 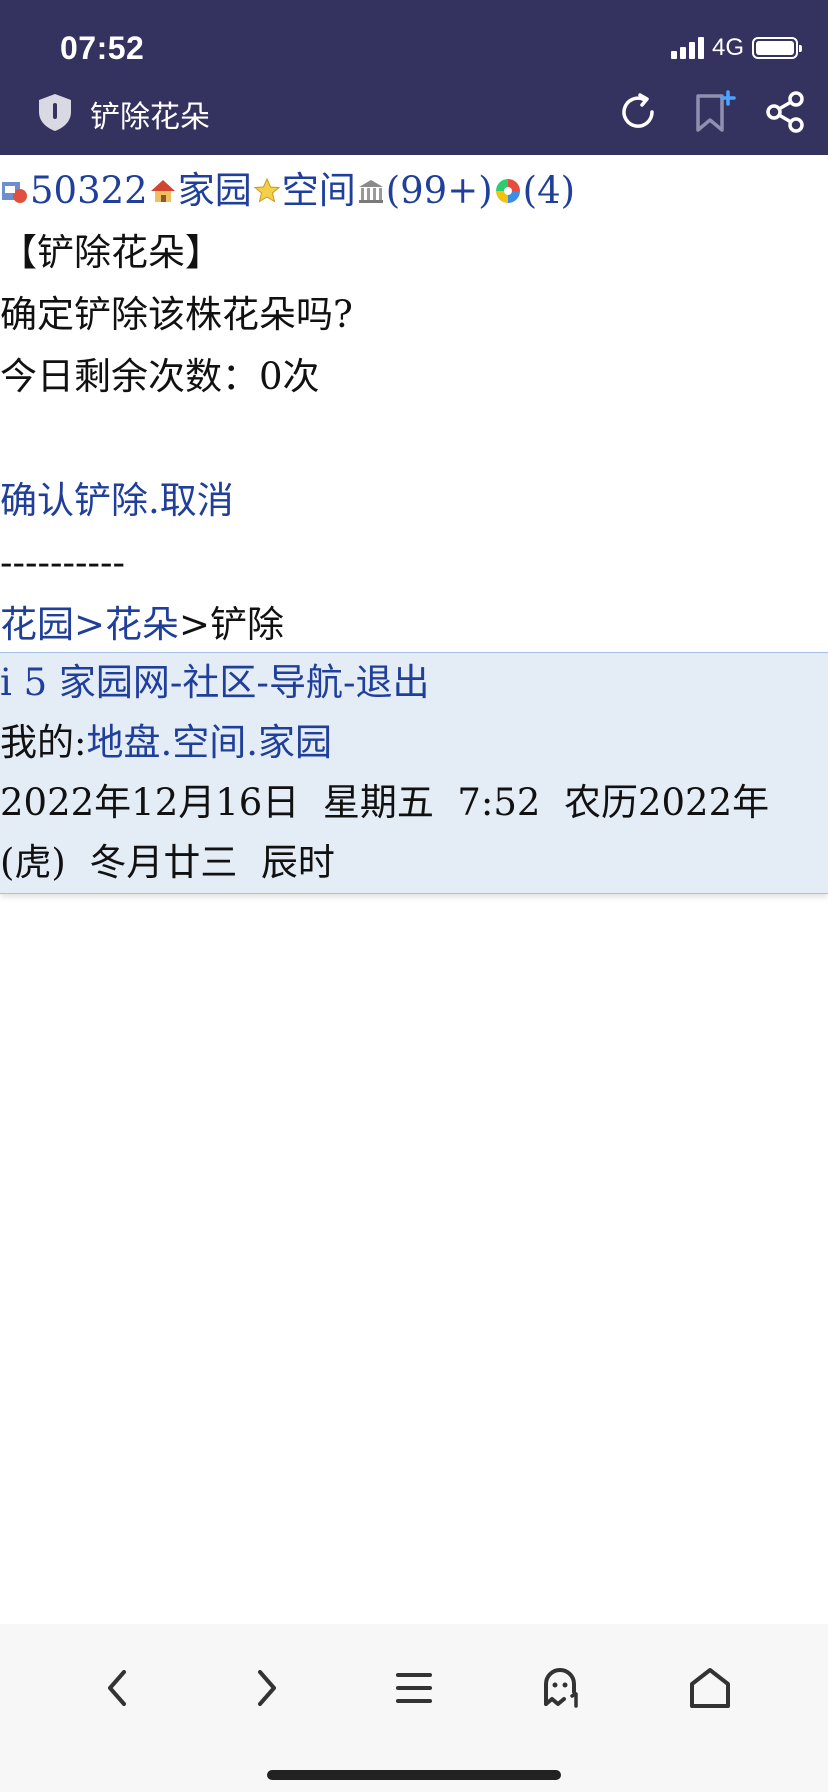 I want to click on remaining-count: 今日剩余次数：0次, so click(x=160, y=376).